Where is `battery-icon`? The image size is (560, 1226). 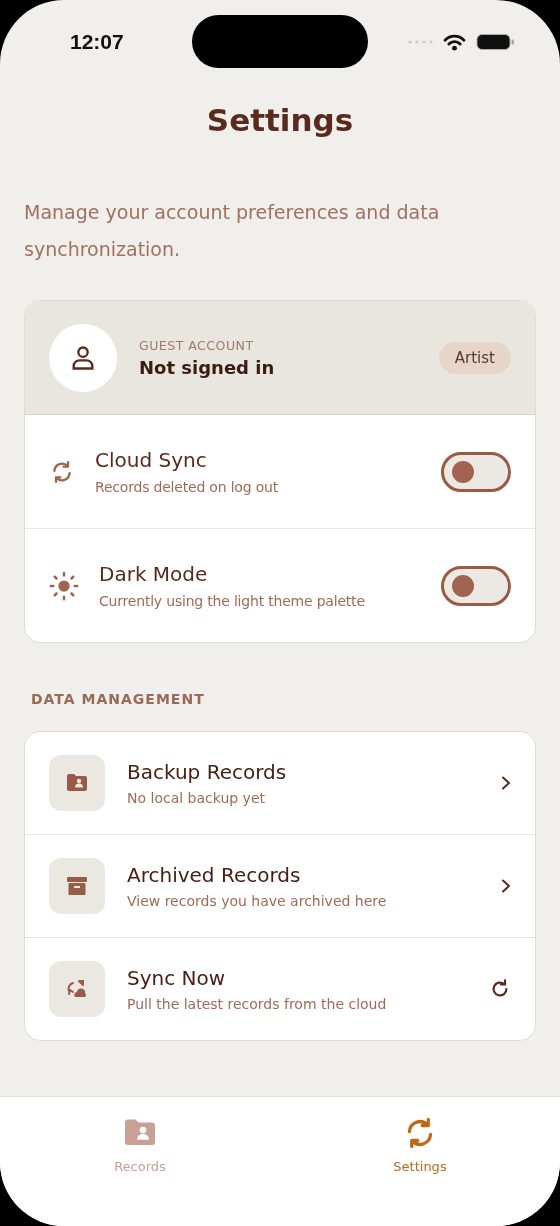 battery-icon is located at coordinates (496, 42).